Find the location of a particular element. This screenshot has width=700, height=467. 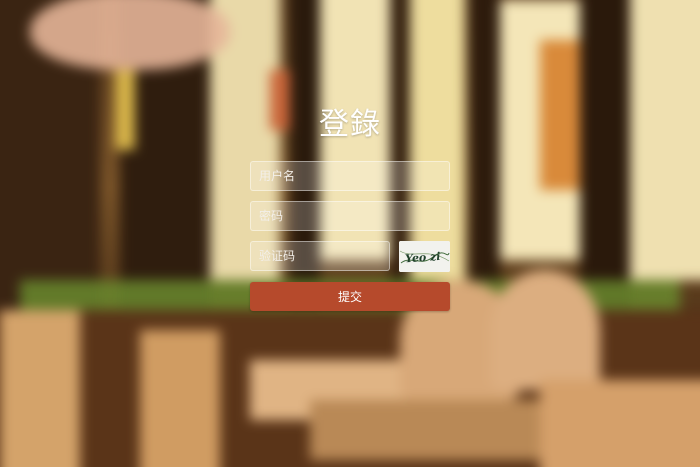

submit-button: 提交 is located at coordinates (350, 296).